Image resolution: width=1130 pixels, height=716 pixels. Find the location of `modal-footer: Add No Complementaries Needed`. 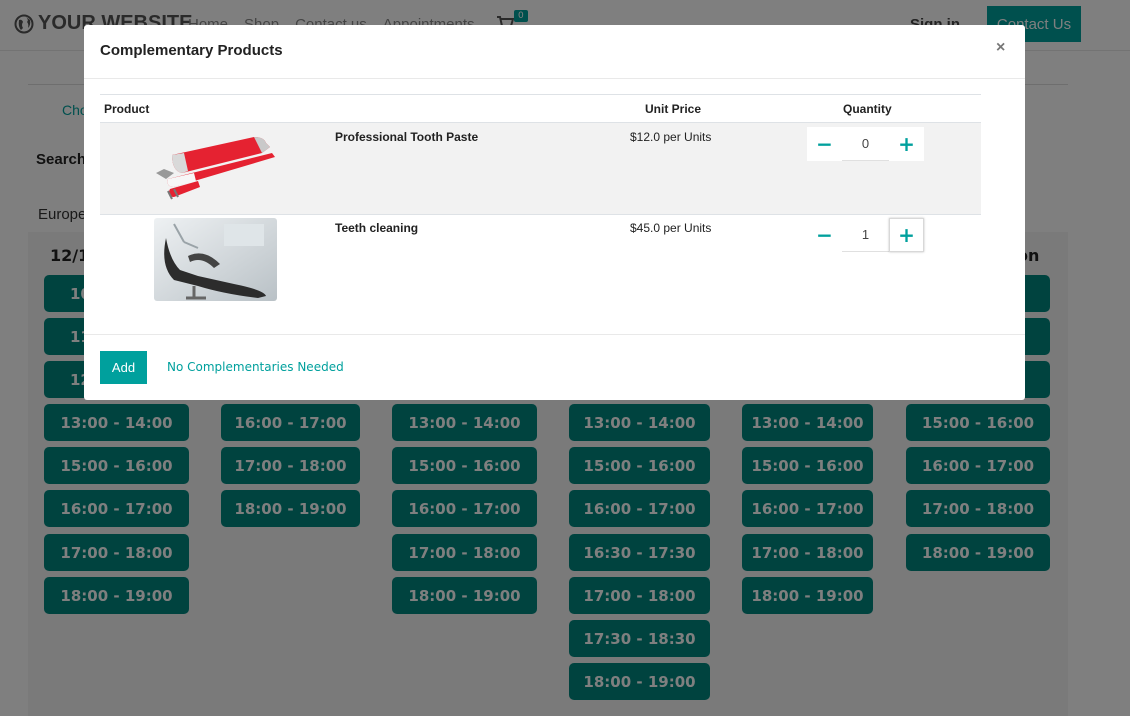

modal-footer: Add No Complementaries Needed is located at coordinates (554, 367).